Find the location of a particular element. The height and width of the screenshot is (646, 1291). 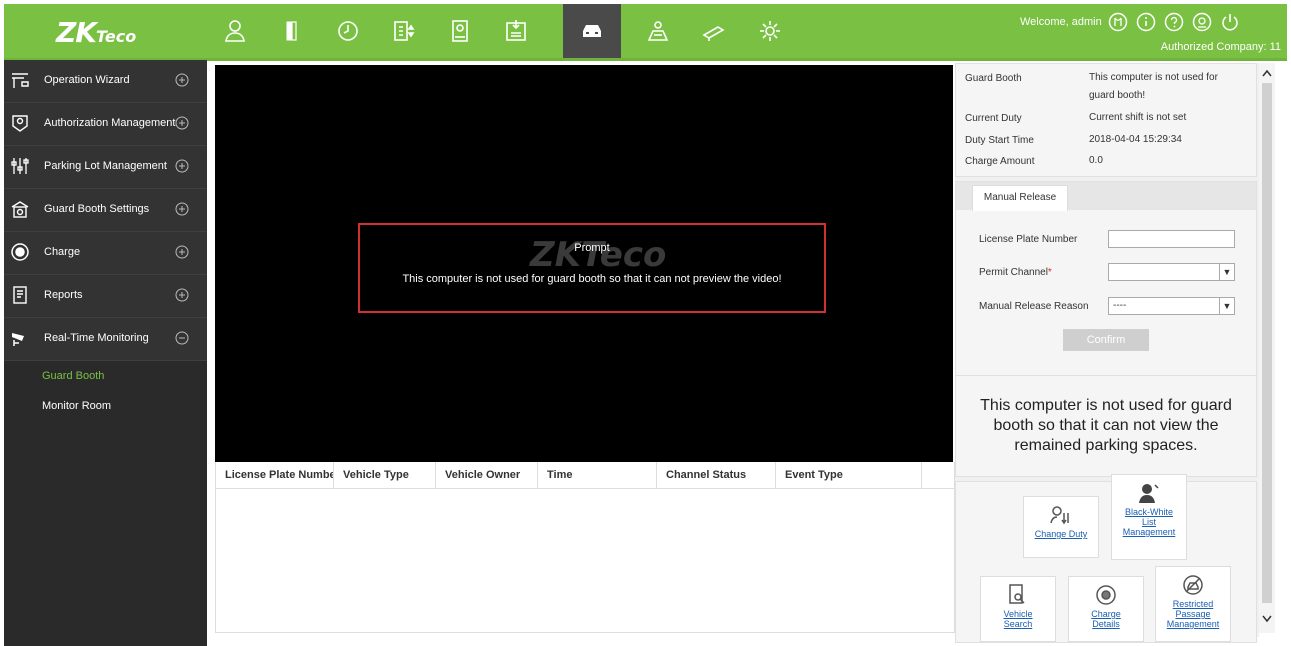

guard-booth-label: Guard Booth is located at coordinates (993, 78).